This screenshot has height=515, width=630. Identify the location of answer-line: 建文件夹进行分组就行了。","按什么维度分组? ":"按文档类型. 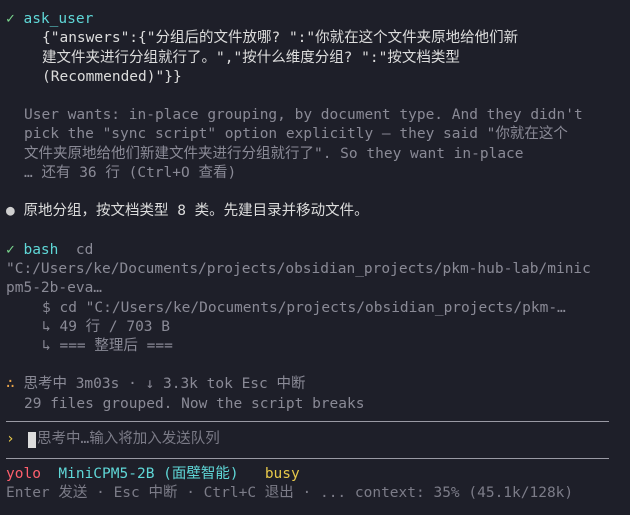
(251, 57).